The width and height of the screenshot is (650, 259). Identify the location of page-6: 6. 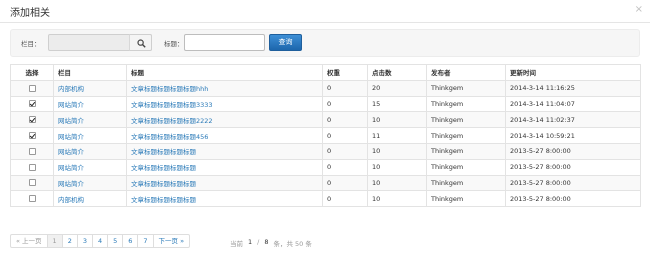
(130, 241).